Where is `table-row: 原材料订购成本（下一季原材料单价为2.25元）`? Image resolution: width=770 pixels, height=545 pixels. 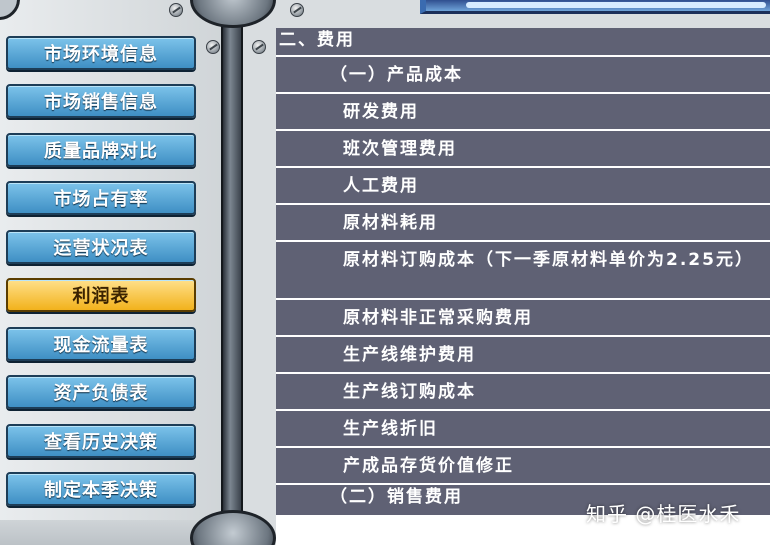 table-row: 原材料订购成本（下一季原材料单价为2.25元） is located at coordinates (523, 270).